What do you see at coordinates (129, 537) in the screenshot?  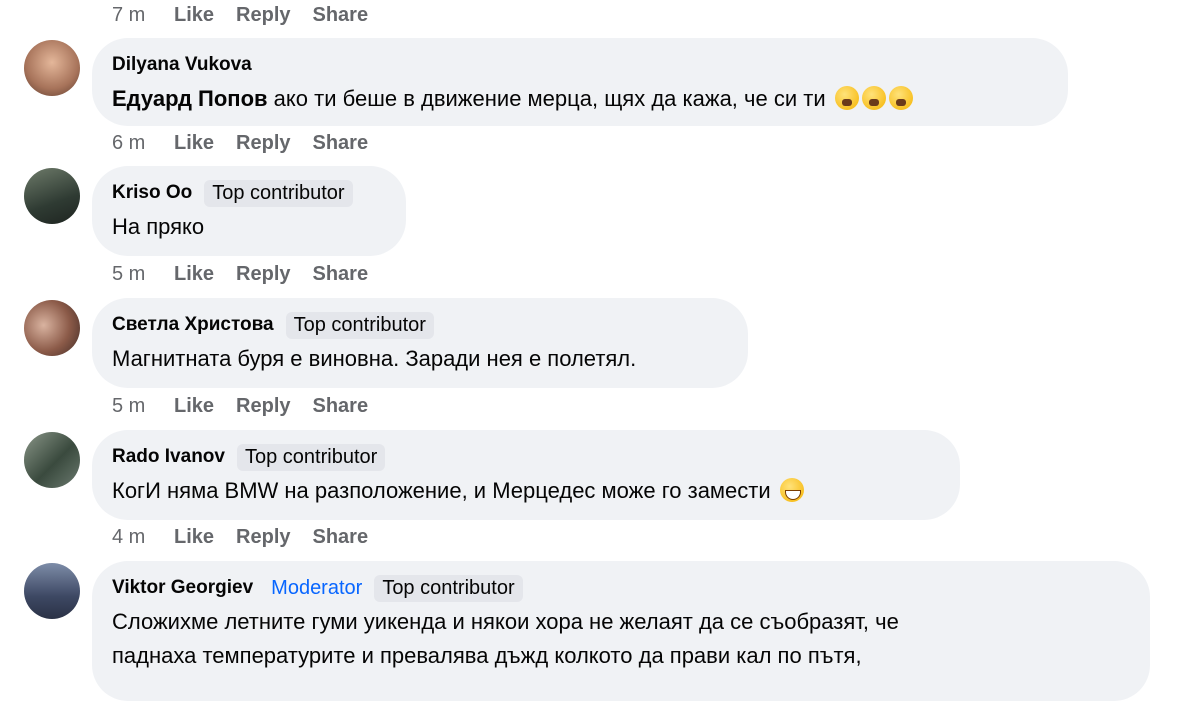 I see `comment-time: 4 m` at bounding box center [129, 537].